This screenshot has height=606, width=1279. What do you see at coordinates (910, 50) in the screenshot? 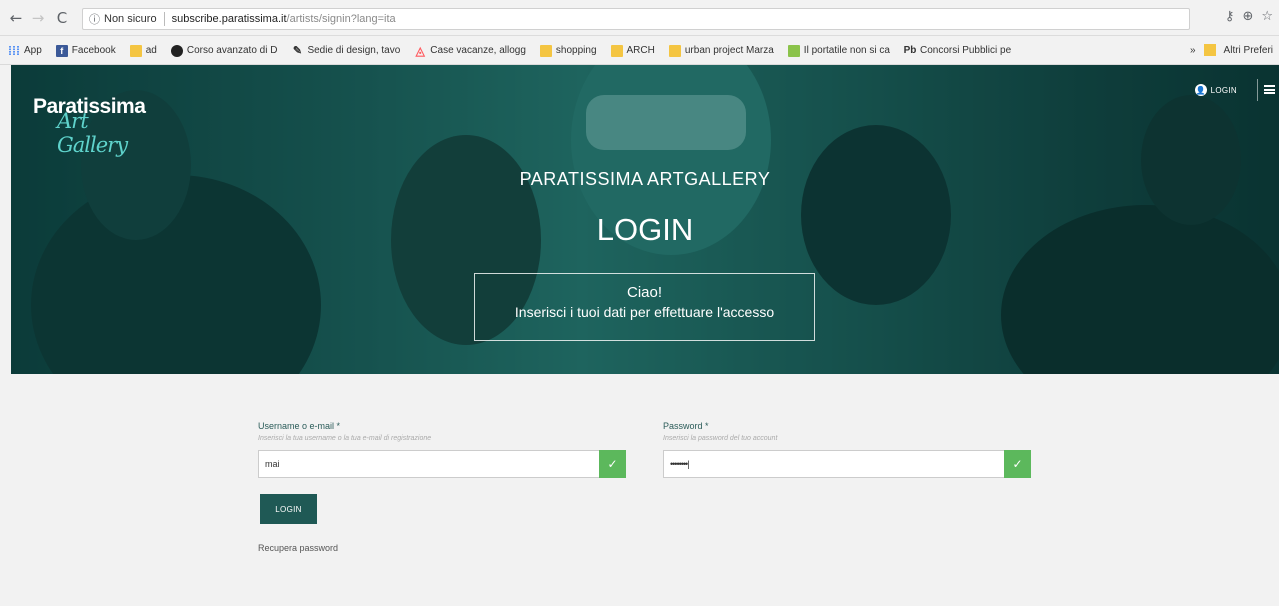
I see `pb-icon: Pb` at bounding box center [910, 50].